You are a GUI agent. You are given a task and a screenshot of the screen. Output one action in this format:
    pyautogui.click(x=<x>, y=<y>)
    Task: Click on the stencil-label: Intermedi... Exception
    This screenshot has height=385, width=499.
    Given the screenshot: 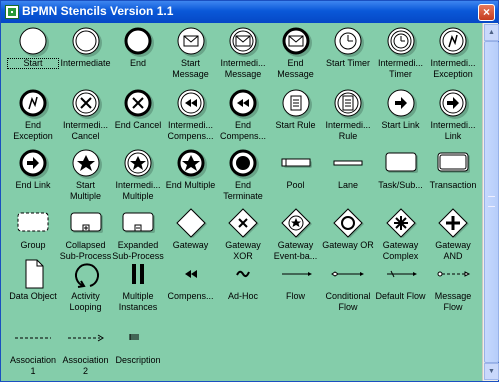 What is the action you would take?
    pyautogui.click(x=453, y=68)
    